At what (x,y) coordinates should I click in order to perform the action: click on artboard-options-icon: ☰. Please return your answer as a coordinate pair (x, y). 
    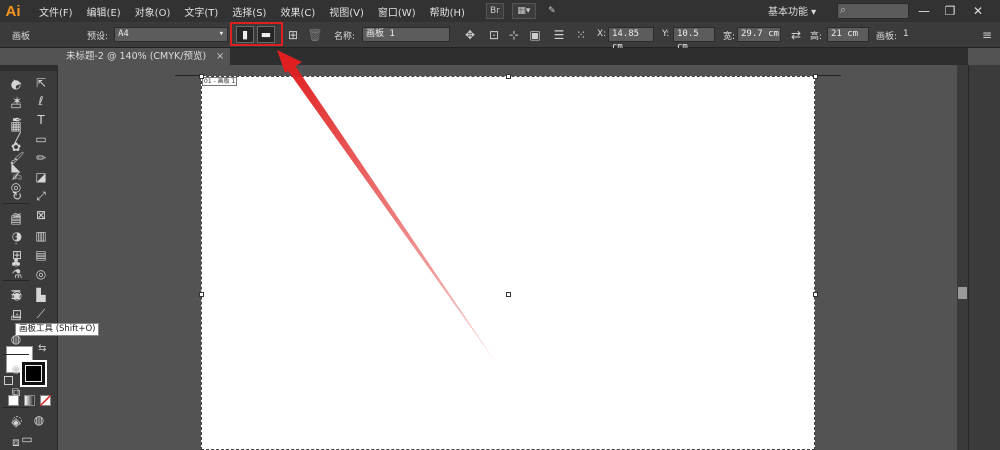
    Looking at the image, I should click on (559, 35).